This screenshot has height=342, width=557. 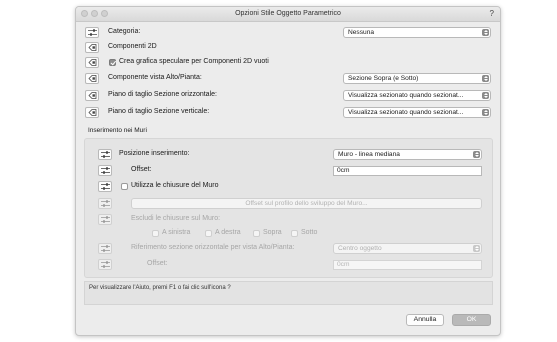 What do you see at coordinates (294, 233) in the screenshot?
I see `sotto-checkbox` at bounding box center [294, 233].